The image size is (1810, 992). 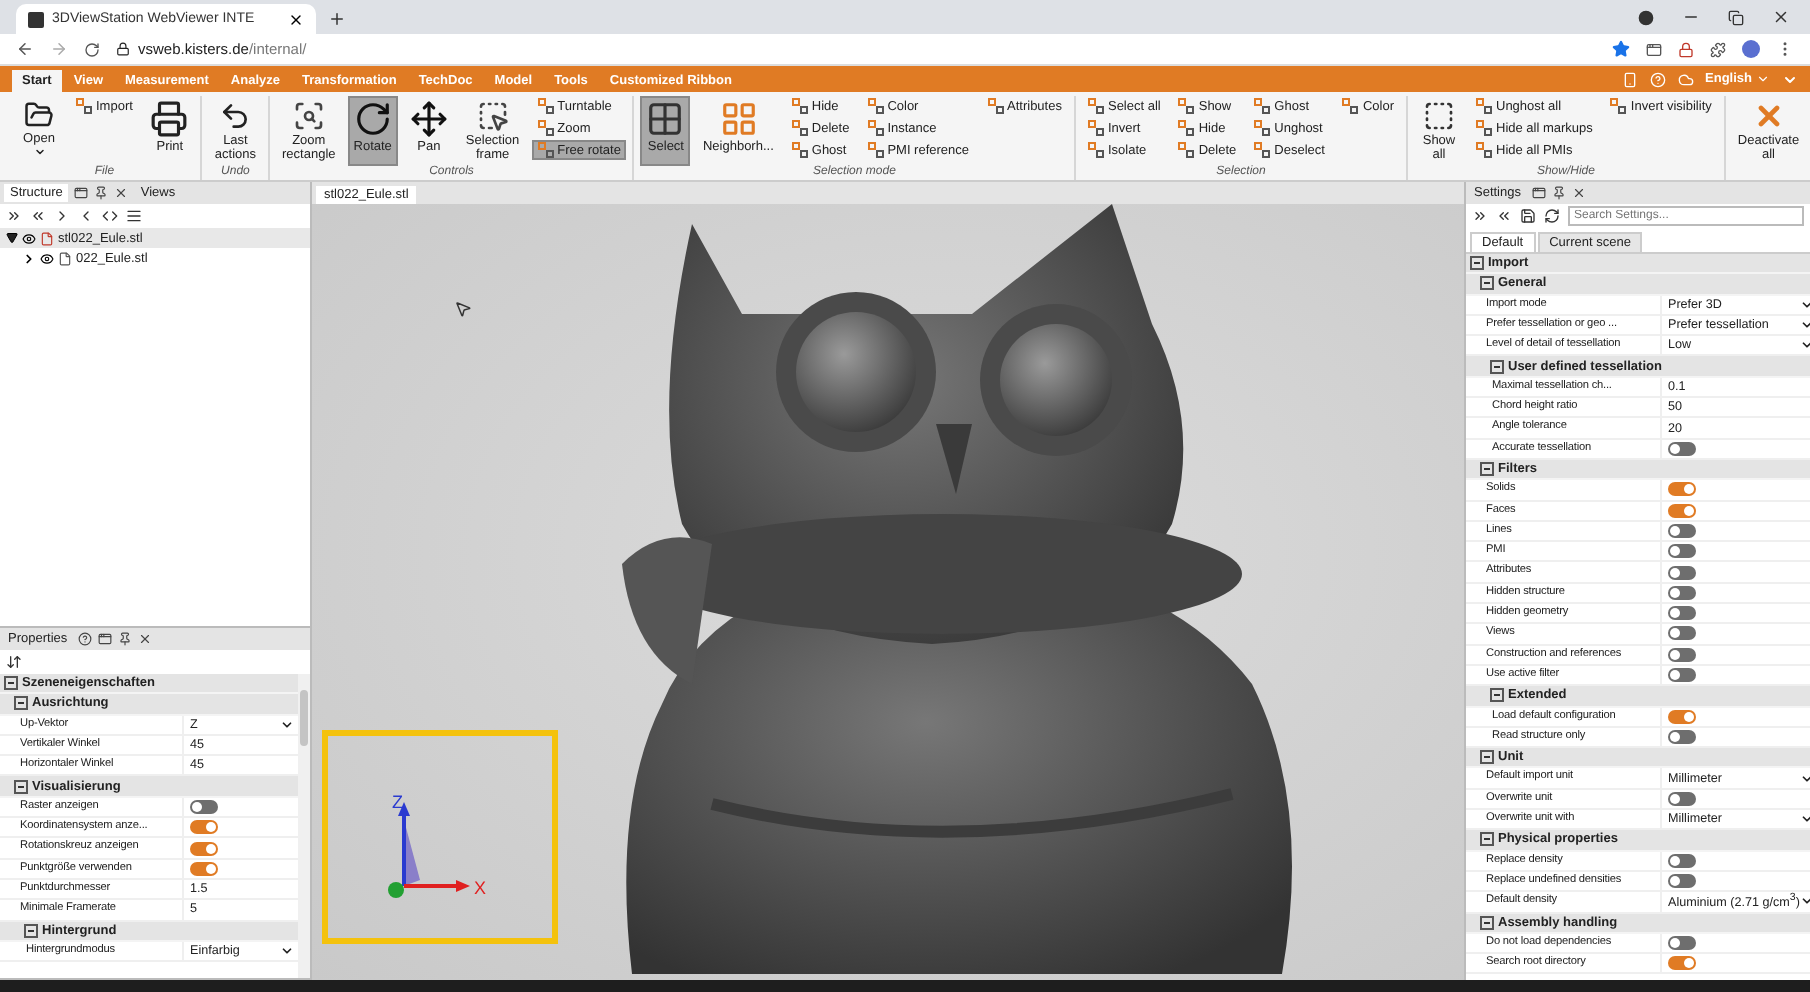 What do you see at coordinates (1552, 216) in the screenshot?
I see `refresh-icon` at bounding box center [1552, 216].